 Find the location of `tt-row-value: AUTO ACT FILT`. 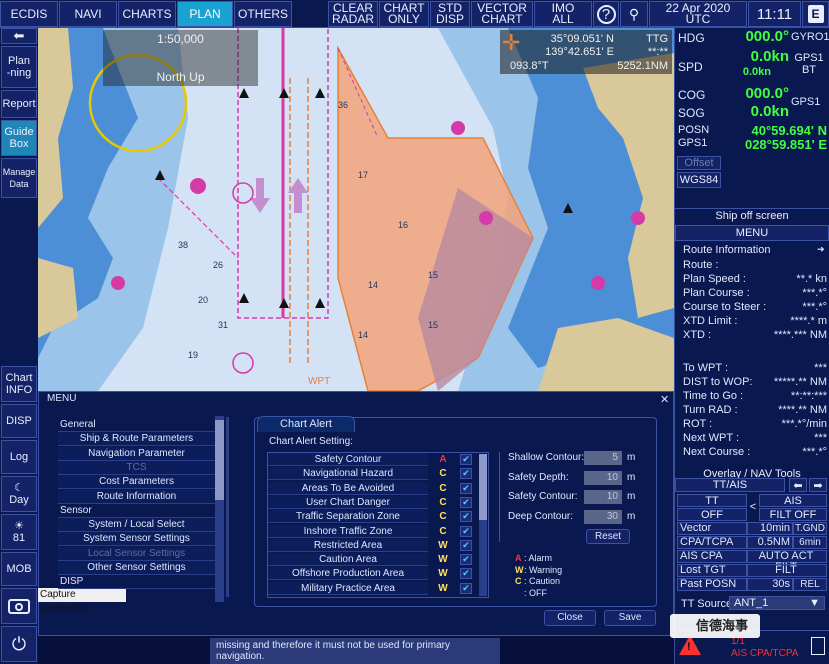

tt-row-value: AUTO ACT FILT is located at coordinates (787, 561).